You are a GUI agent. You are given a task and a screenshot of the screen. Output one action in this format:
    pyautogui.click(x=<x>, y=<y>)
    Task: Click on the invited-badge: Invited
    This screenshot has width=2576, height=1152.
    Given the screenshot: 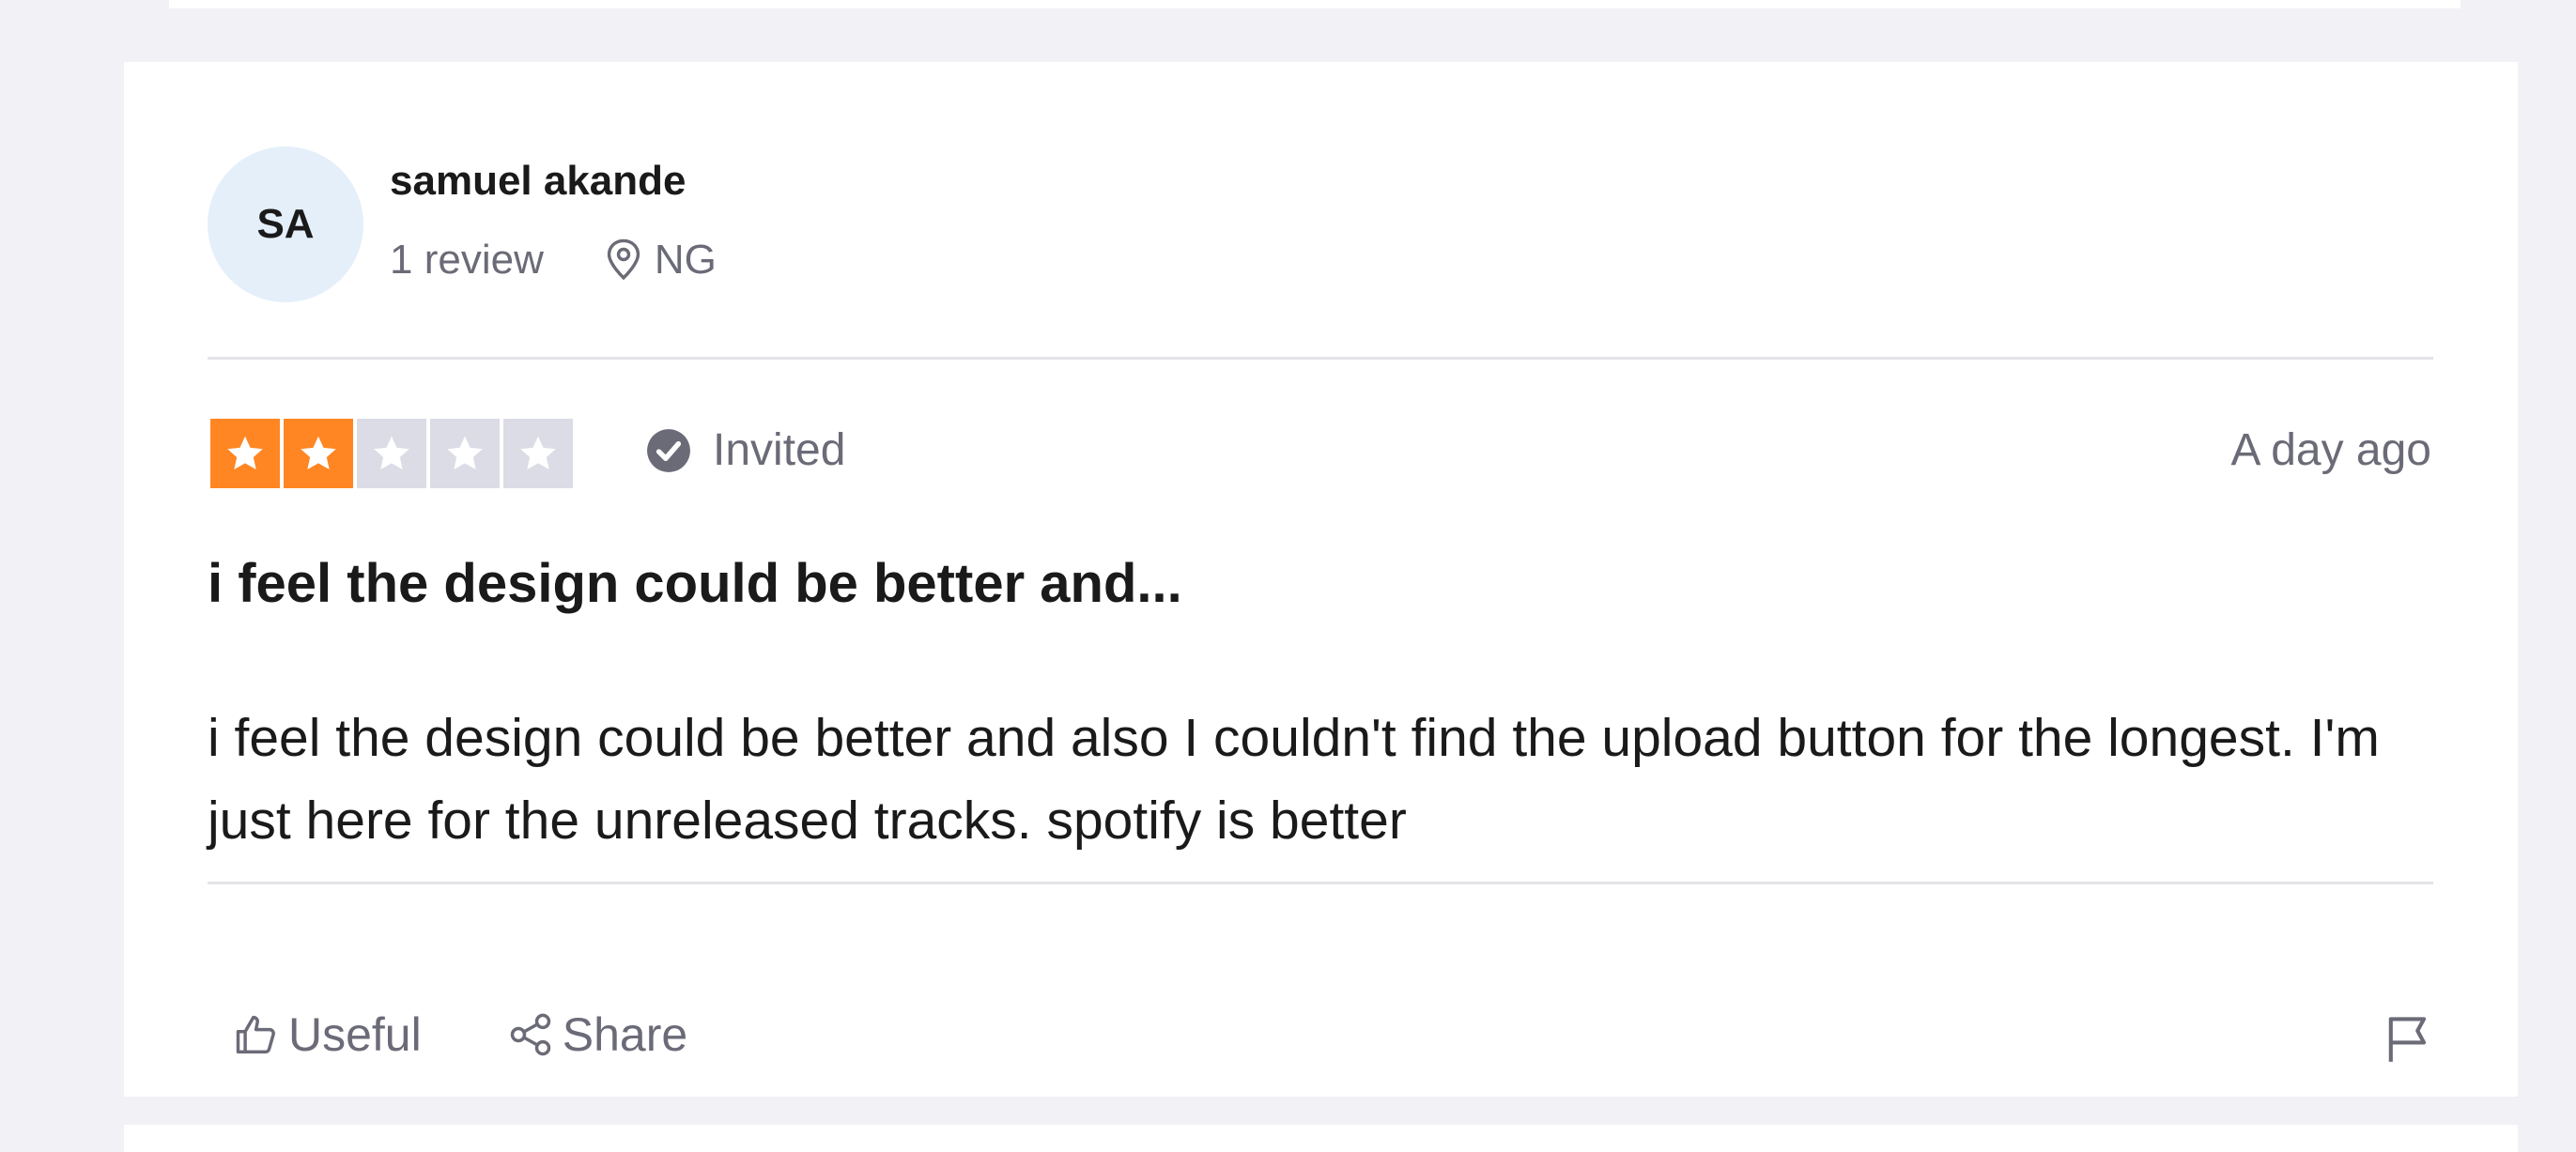 What is the action you would take?
    pyautogui.click(x=745, y=450)
    